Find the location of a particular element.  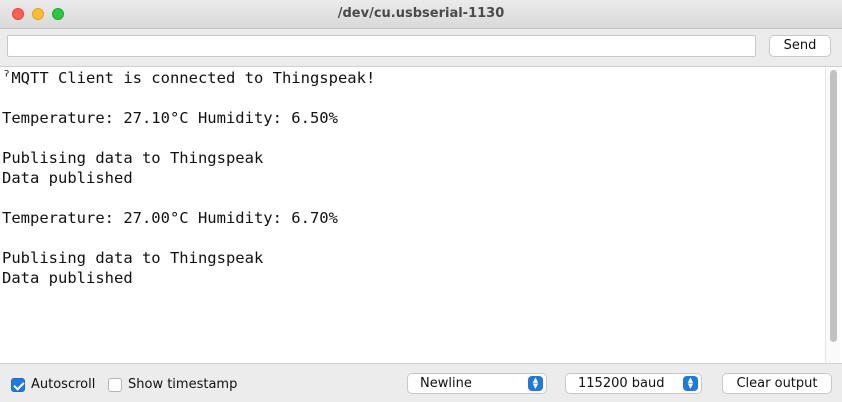

output-line: Temperature: 27.10°C Humidity: 6.50% is located at coordinates (170, 118).